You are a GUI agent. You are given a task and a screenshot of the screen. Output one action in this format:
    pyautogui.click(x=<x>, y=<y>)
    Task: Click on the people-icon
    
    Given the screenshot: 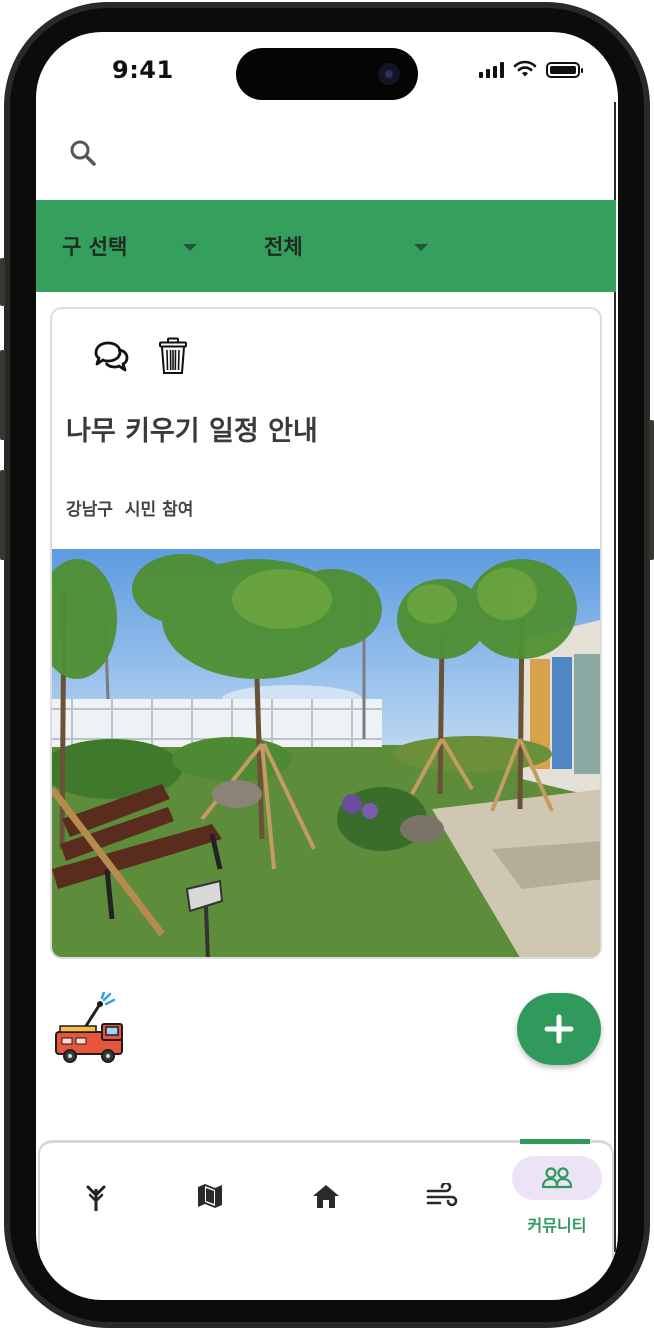 What is the action you would take?
    pyautogui.click(x=557, y=1178)
    